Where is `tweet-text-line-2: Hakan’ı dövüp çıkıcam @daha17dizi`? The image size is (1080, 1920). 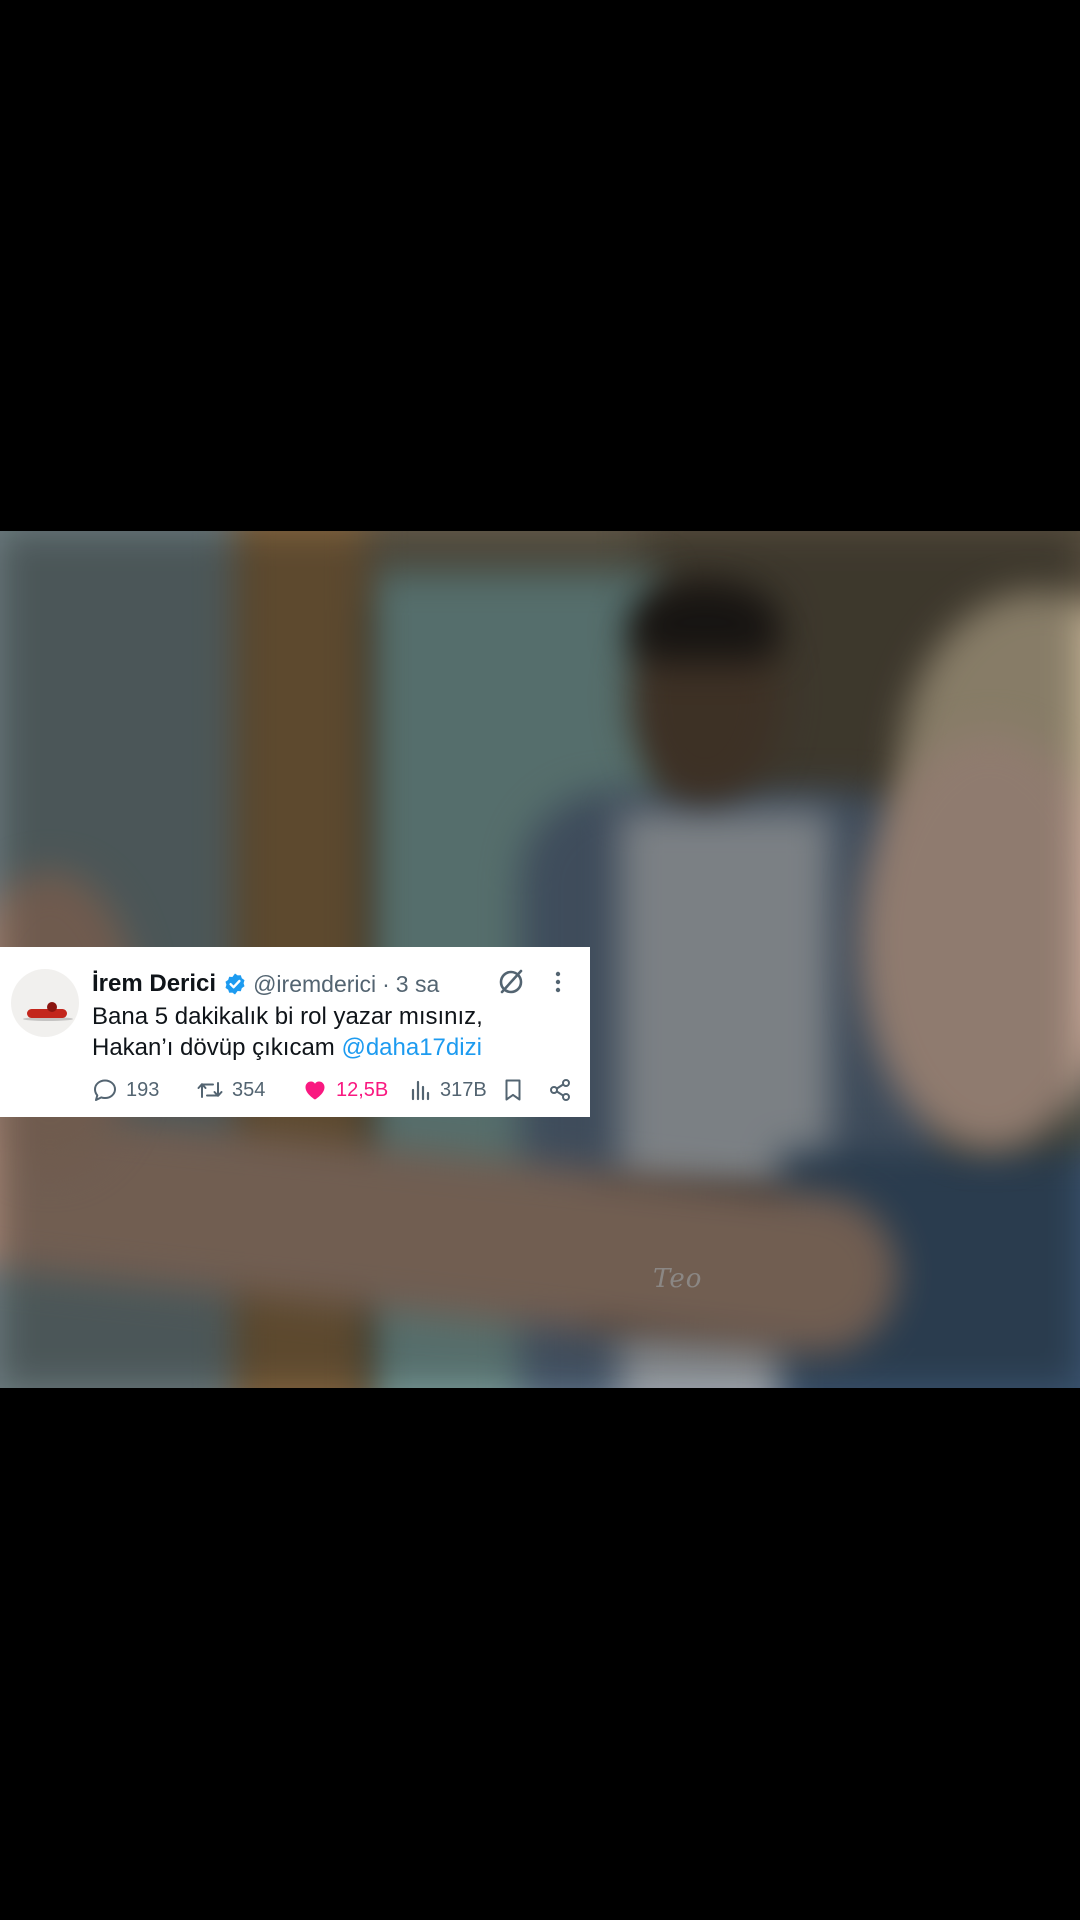
tweet-text-line-2: Hakan’ı dövüp çıkıcam @daha17dizi is located at coordinates (332, 1047).